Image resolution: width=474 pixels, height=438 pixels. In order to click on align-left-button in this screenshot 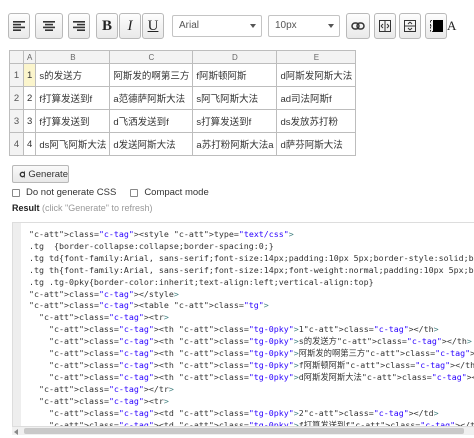, I will do `click(19, 26)`.